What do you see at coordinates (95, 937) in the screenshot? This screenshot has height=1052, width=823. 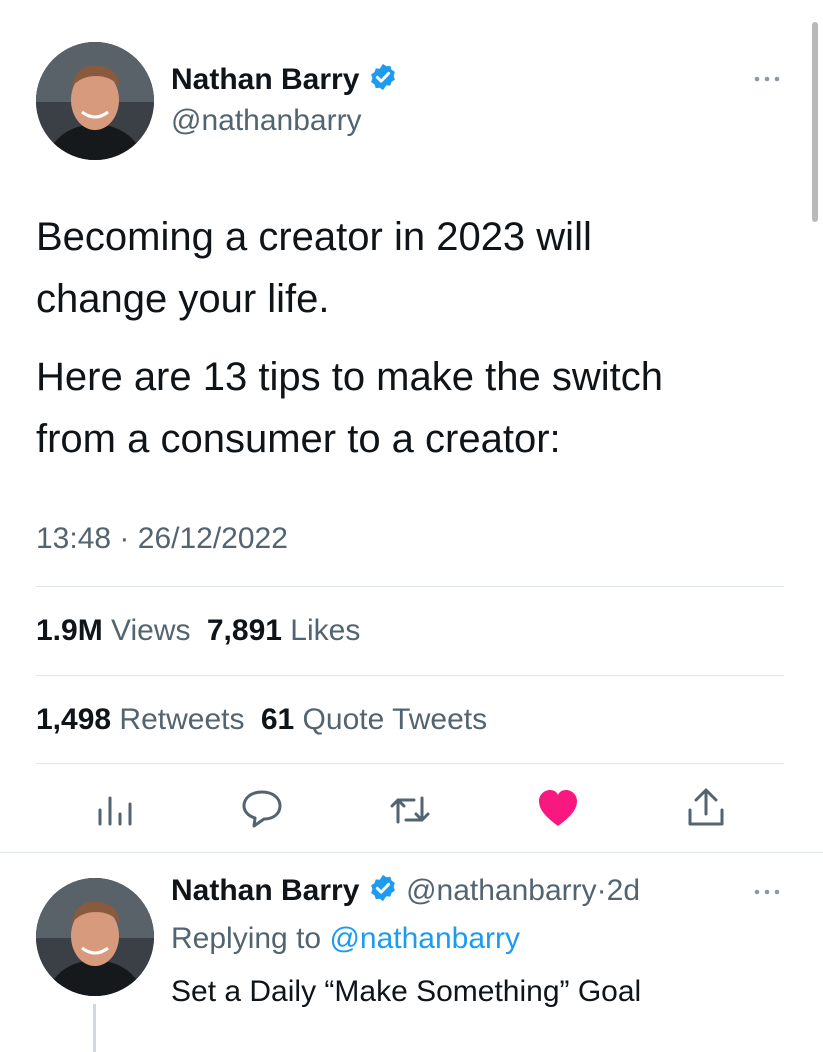 I see `reply-author-avatar` at bounding box center [95, 937].